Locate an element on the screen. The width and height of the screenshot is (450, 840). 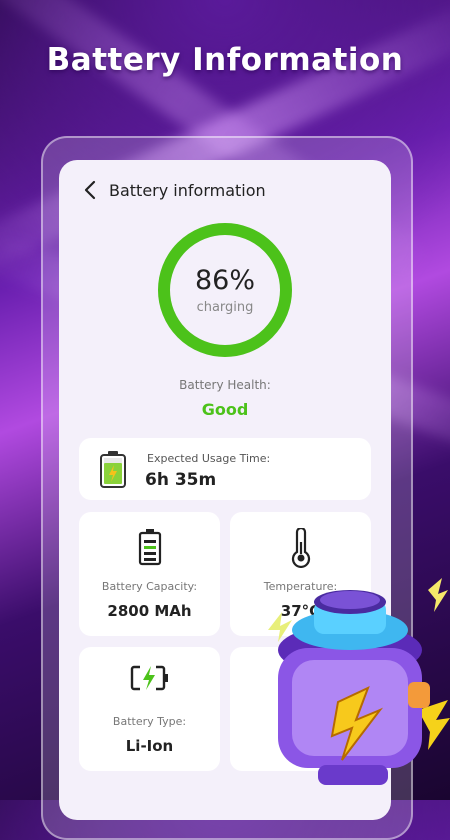
battery-health-value: Good is located at coordinates (225, 409).